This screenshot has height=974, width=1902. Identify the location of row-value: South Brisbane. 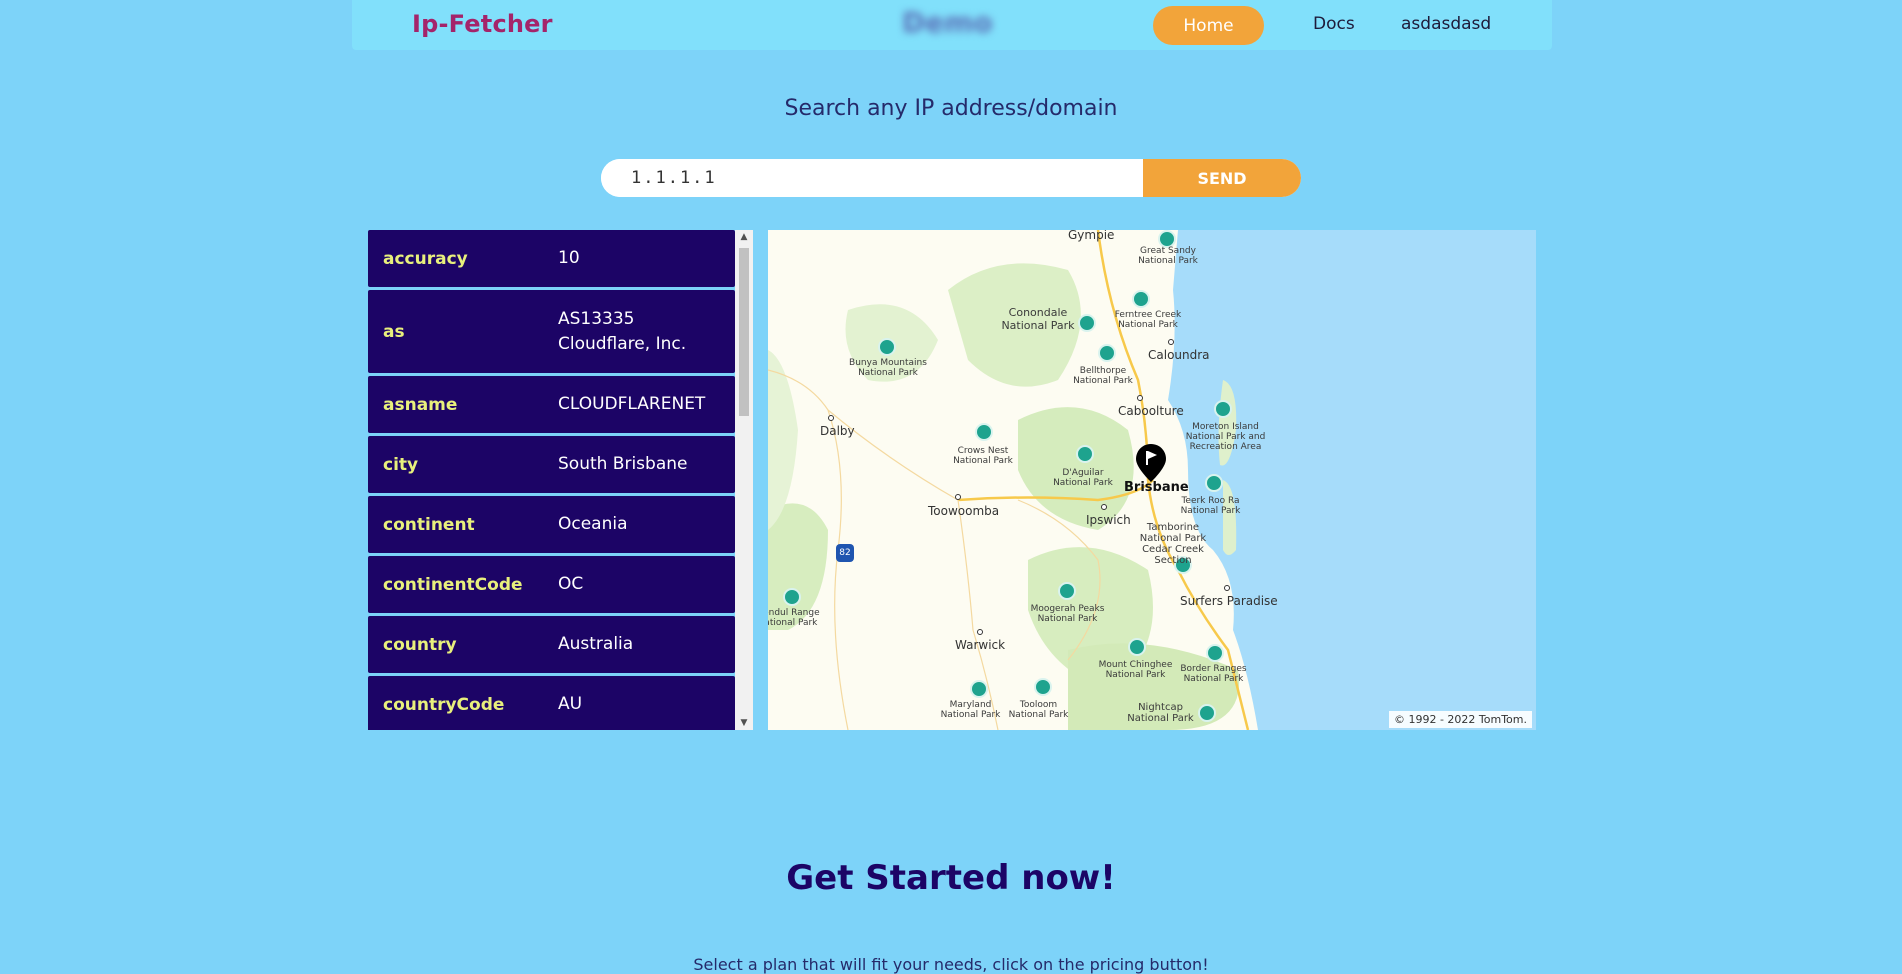
(623, 464).